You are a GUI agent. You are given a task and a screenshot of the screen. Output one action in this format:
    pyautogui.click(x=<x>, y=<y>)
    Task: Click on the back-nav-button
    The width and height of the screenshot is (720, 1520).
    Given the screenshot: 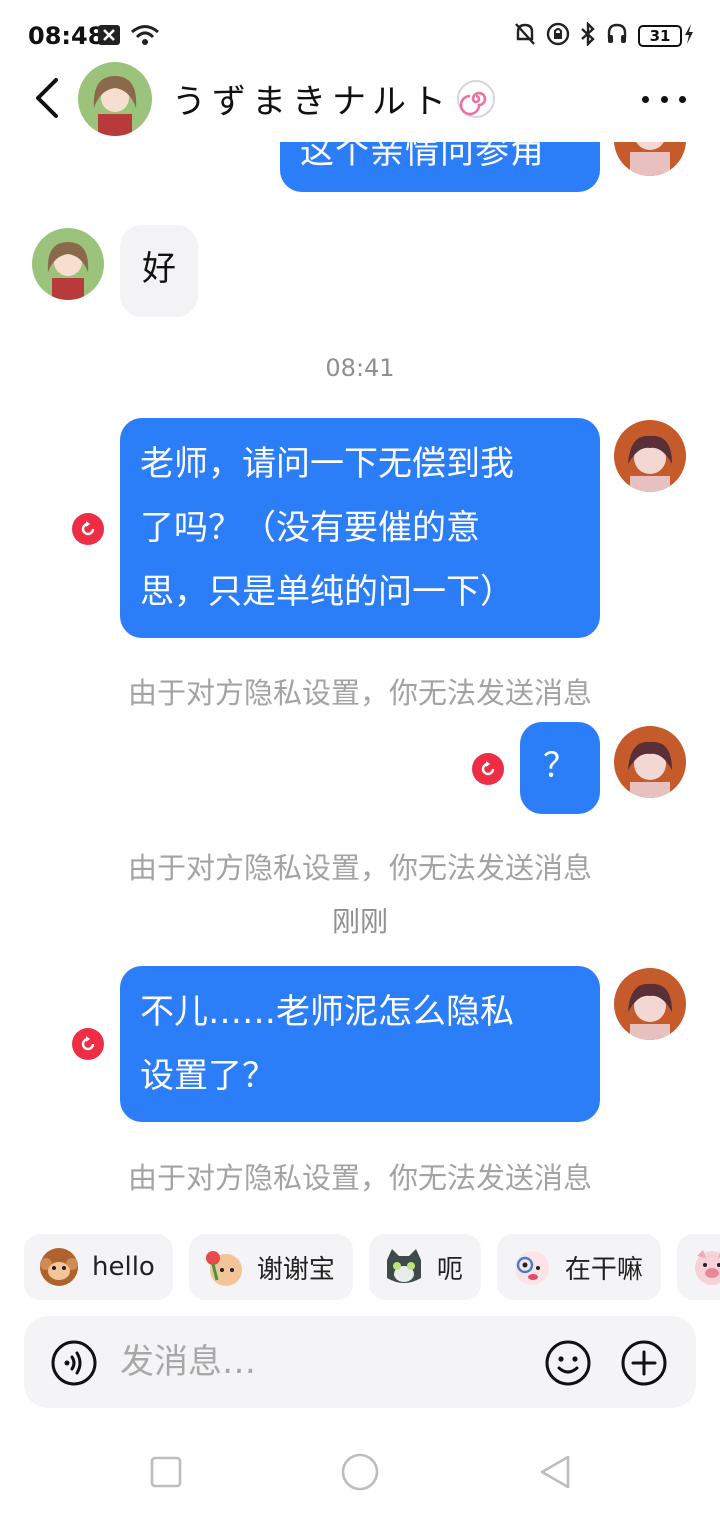 What is the action you would take?
    pyautogui.click(x=556, y=1472)
    